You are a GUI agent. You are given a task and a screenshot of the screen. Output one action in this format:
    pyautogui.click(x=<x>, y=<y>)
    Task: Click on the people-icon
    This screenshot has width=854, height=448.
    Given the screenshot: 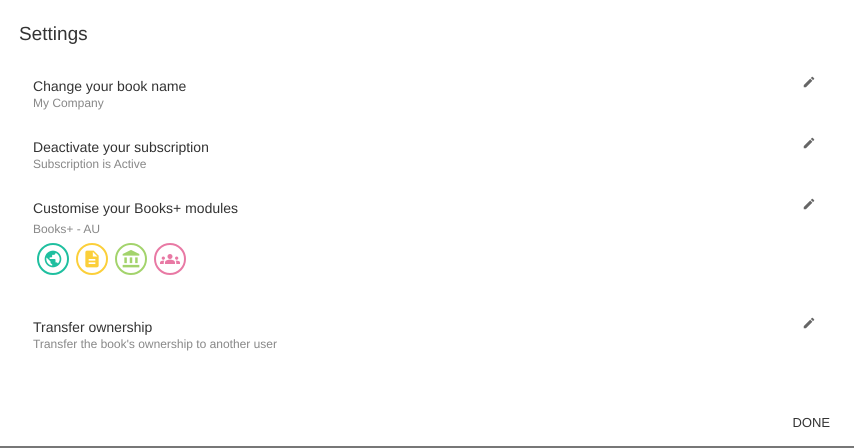 What is the action you would take?
    pyautogui.click(x=170, y=259)
    